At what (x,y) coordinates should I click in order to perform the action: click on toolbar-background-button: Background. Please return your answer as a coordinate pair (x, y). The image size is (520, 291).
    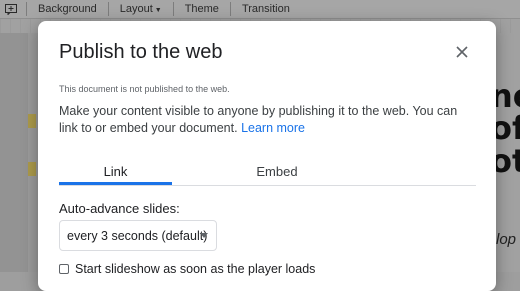
    Looking at the image, I should click on (67, 9).